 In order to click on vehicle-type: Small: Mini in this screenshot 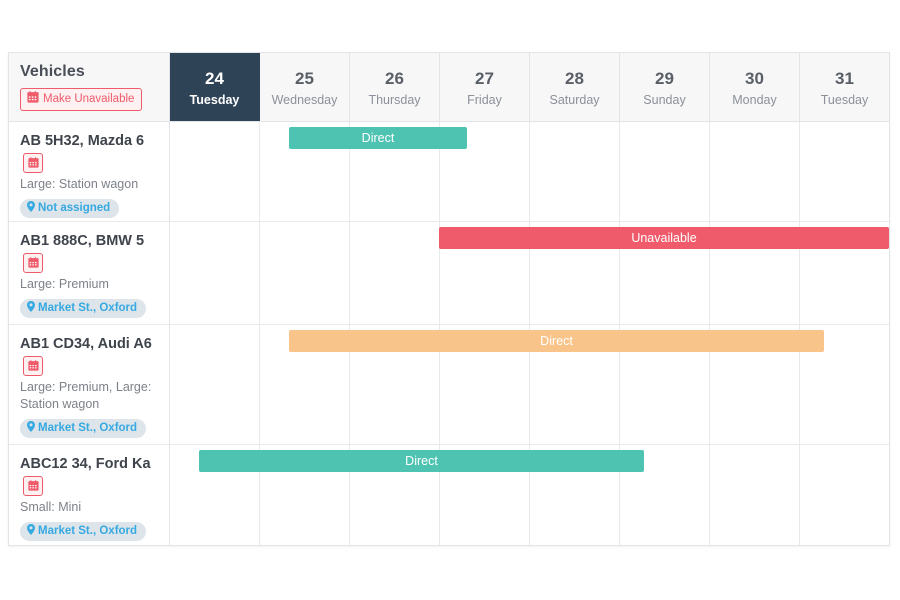, I will do `click(51, 506)`.